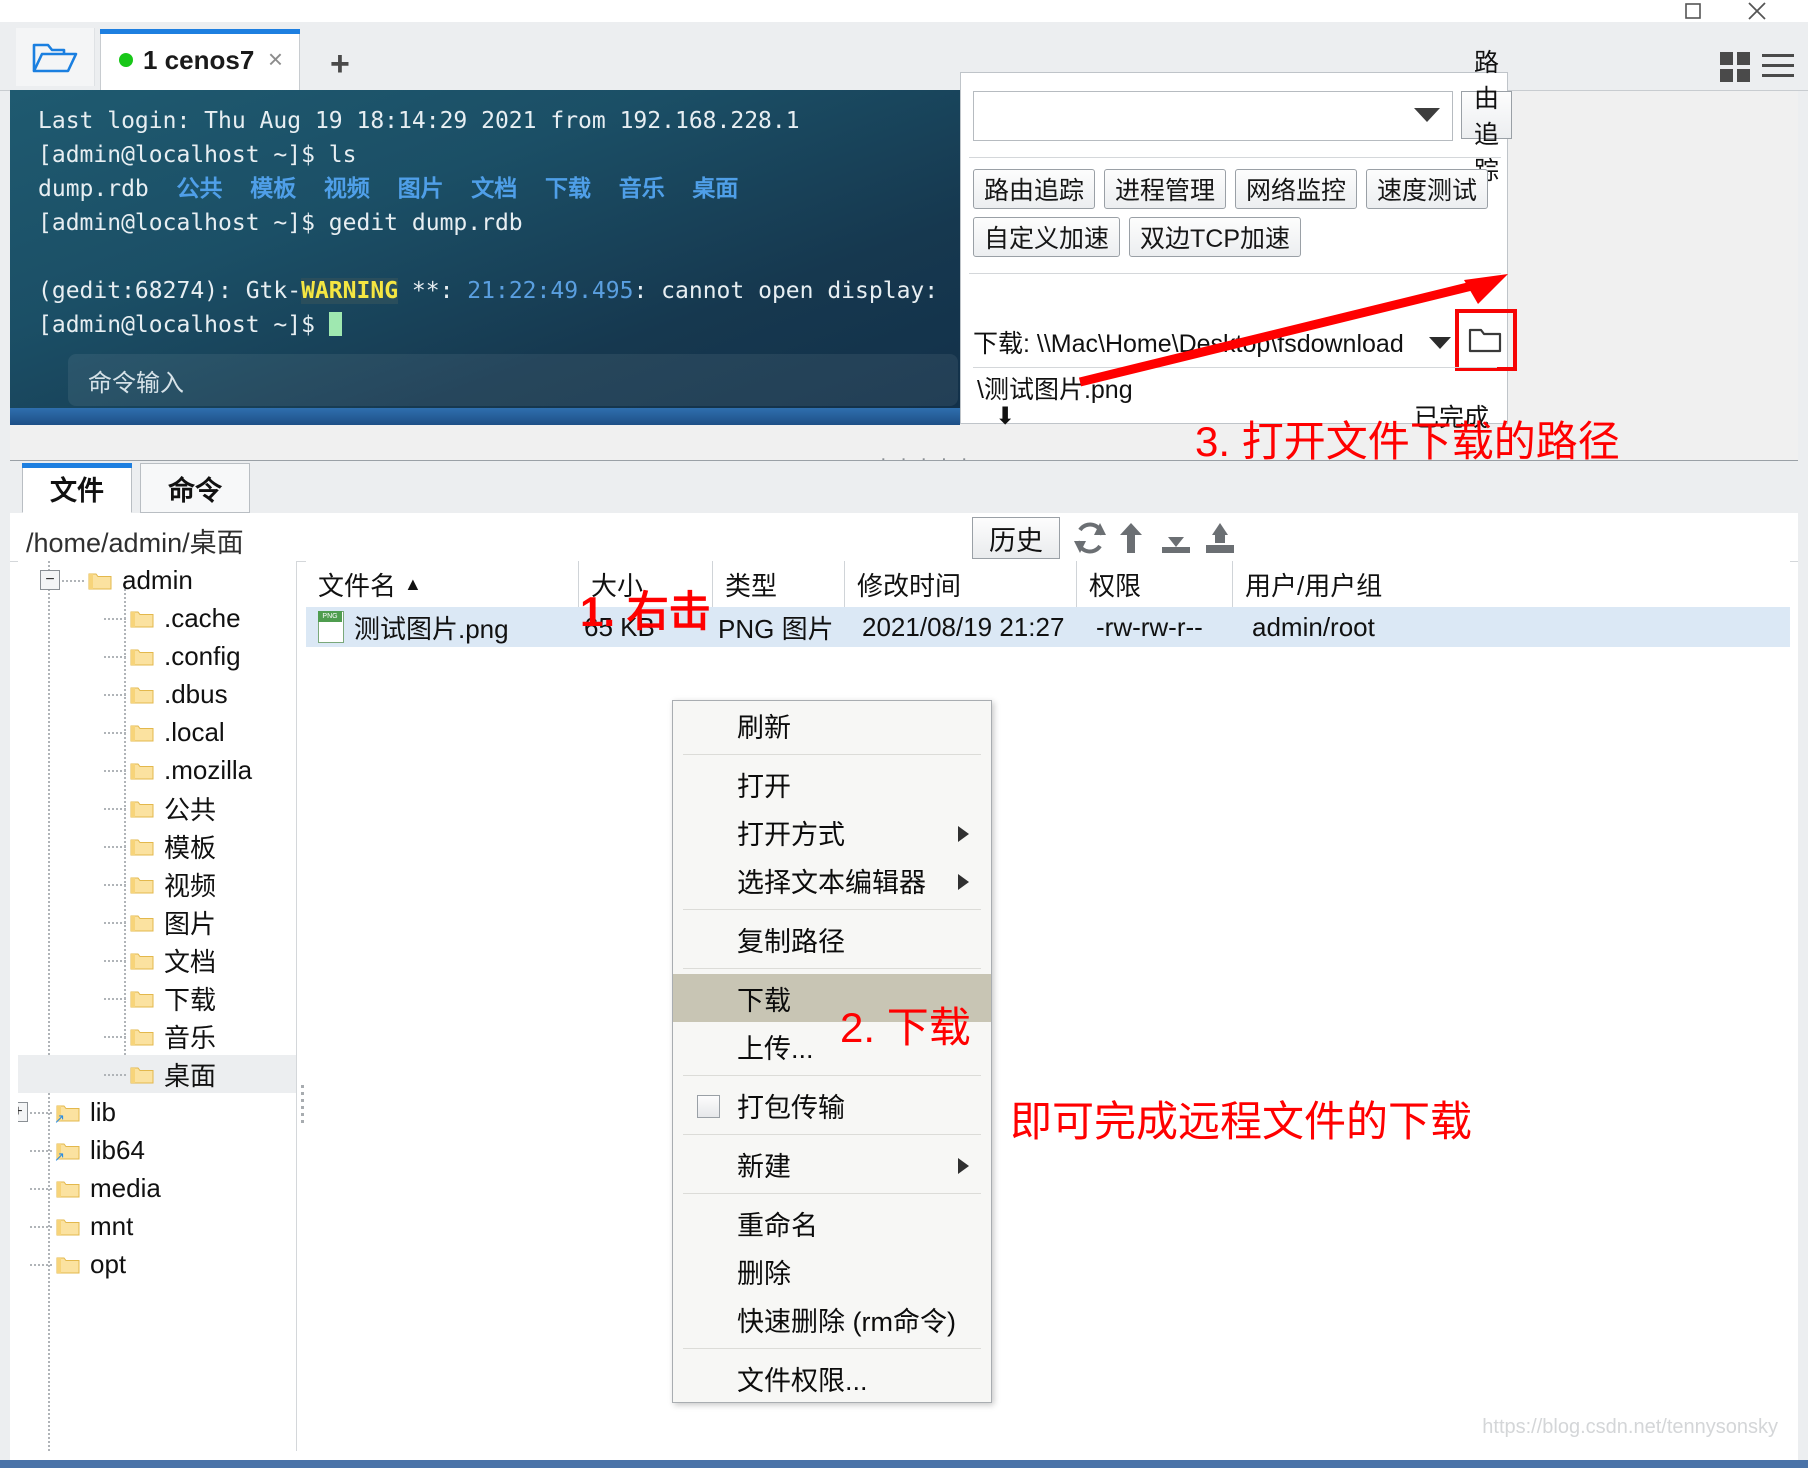 Image resolution: width=1808 pixels, height=1468 pixels. I want to click on menu-item: 打开方式, so click(832, 832).